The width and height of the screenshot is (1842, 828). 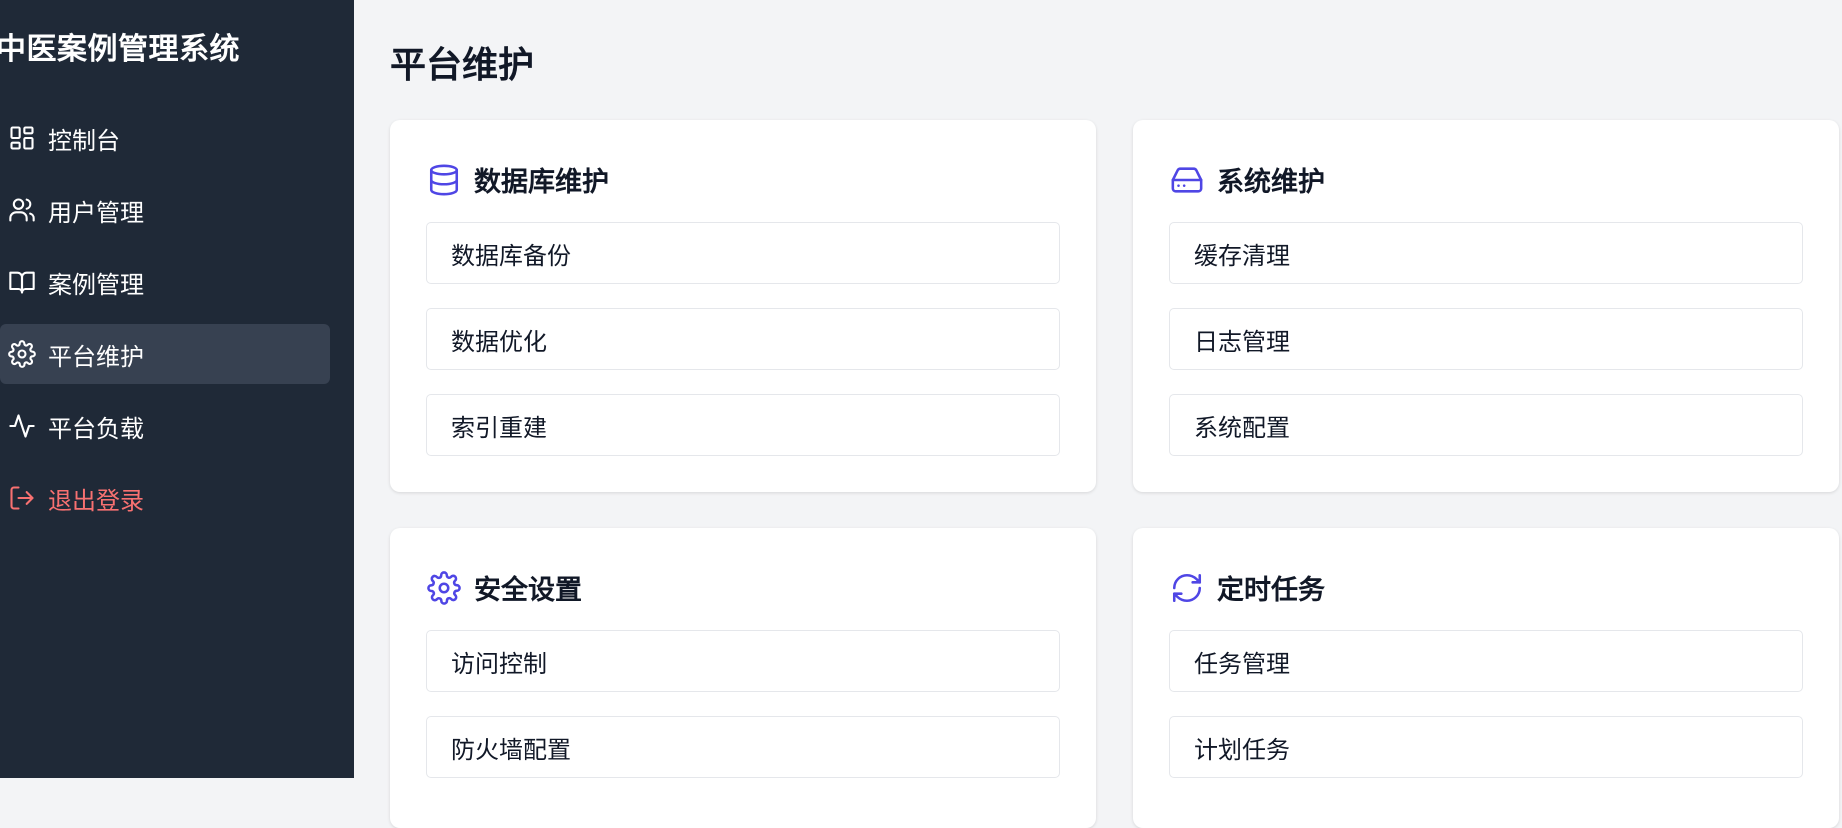 I want to click on card-header: 系统维护, so click(x=1247, y=179).